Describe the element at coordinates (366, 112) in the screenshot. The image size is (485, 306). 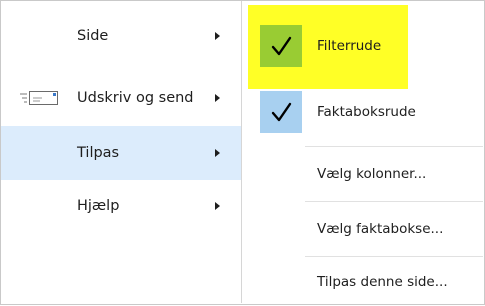
I see `submenu-item-label: Faktaboksrude` at that location.